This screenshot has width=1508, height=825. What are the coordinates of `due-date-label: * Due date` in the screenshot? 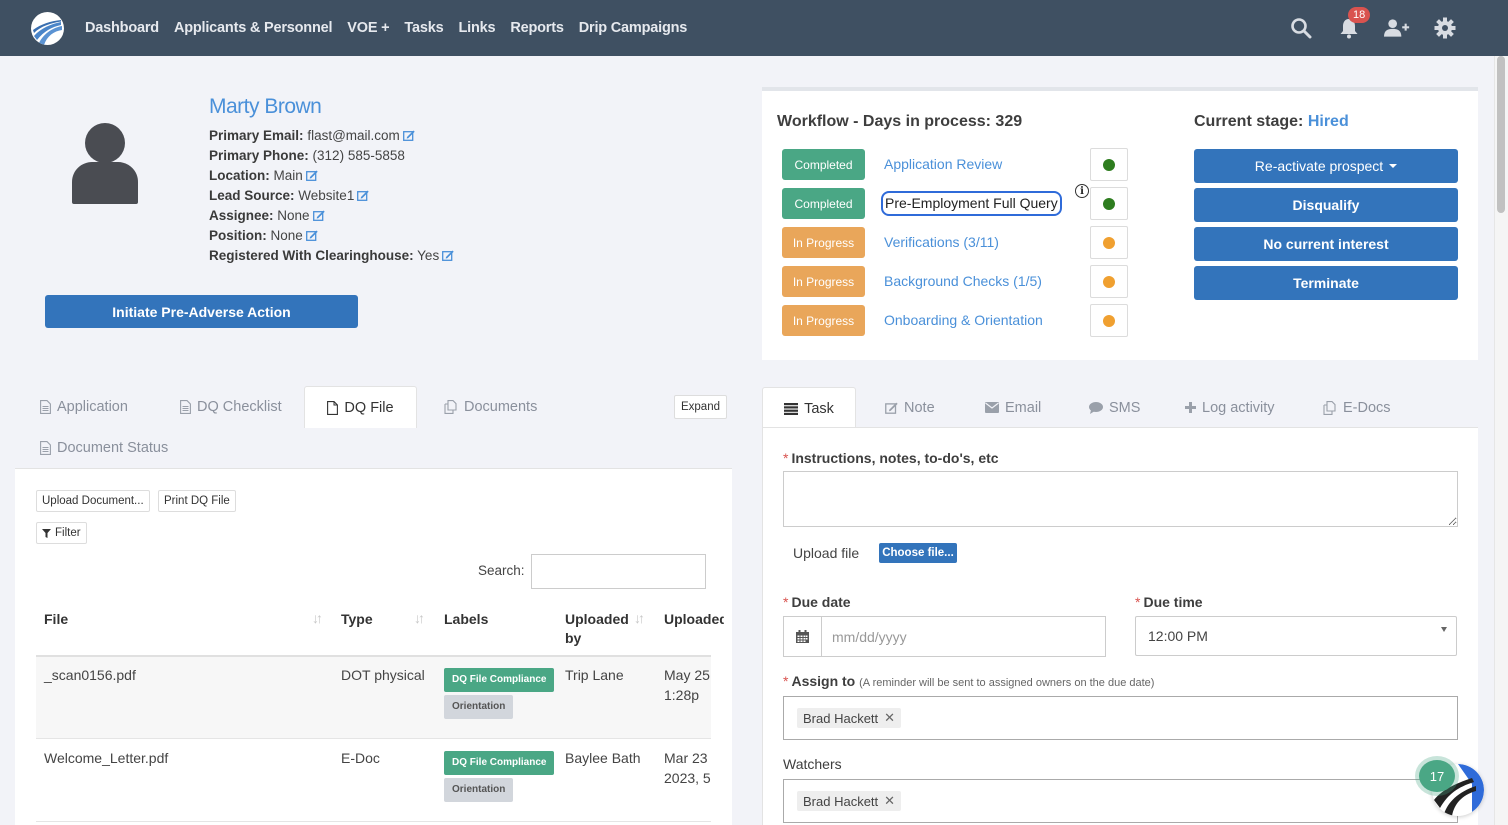 It's located at (817, 602).